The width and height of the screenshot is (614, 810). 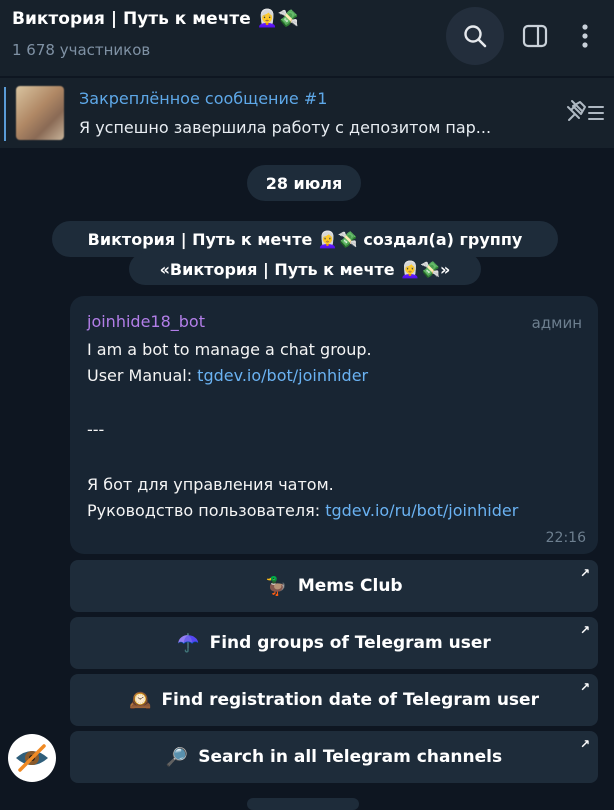 What do you see at coordinates (350, 757) in the screenshot?
I see `button-label: Search in all Telegram channels` at bounding box center [350, 757].